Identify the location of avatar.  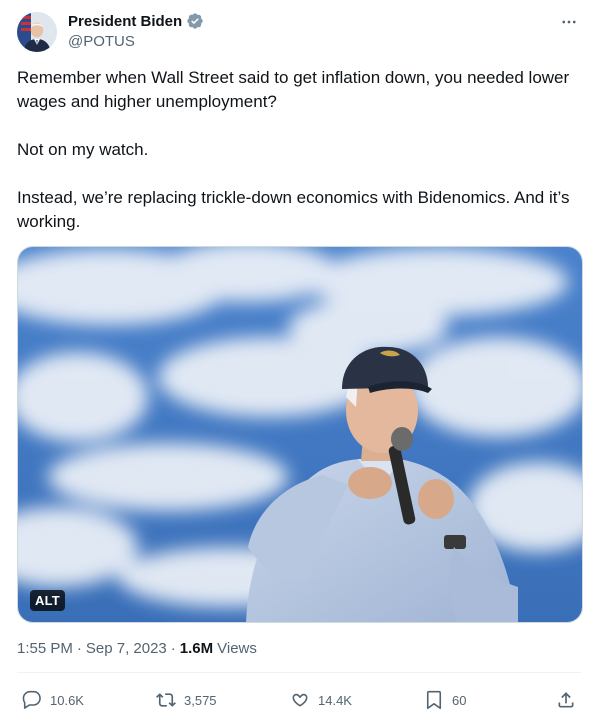
(37, 32).